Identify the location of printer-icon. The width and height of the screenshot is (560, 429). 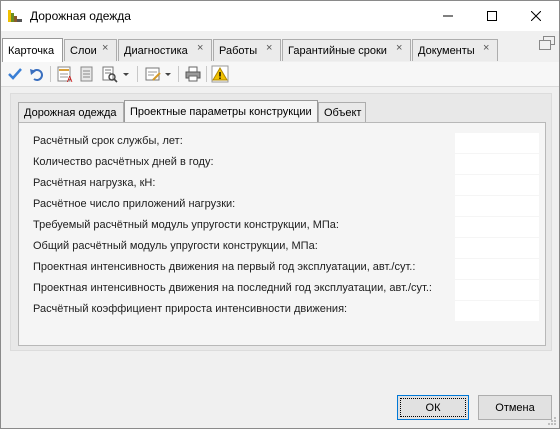
(193, 74).